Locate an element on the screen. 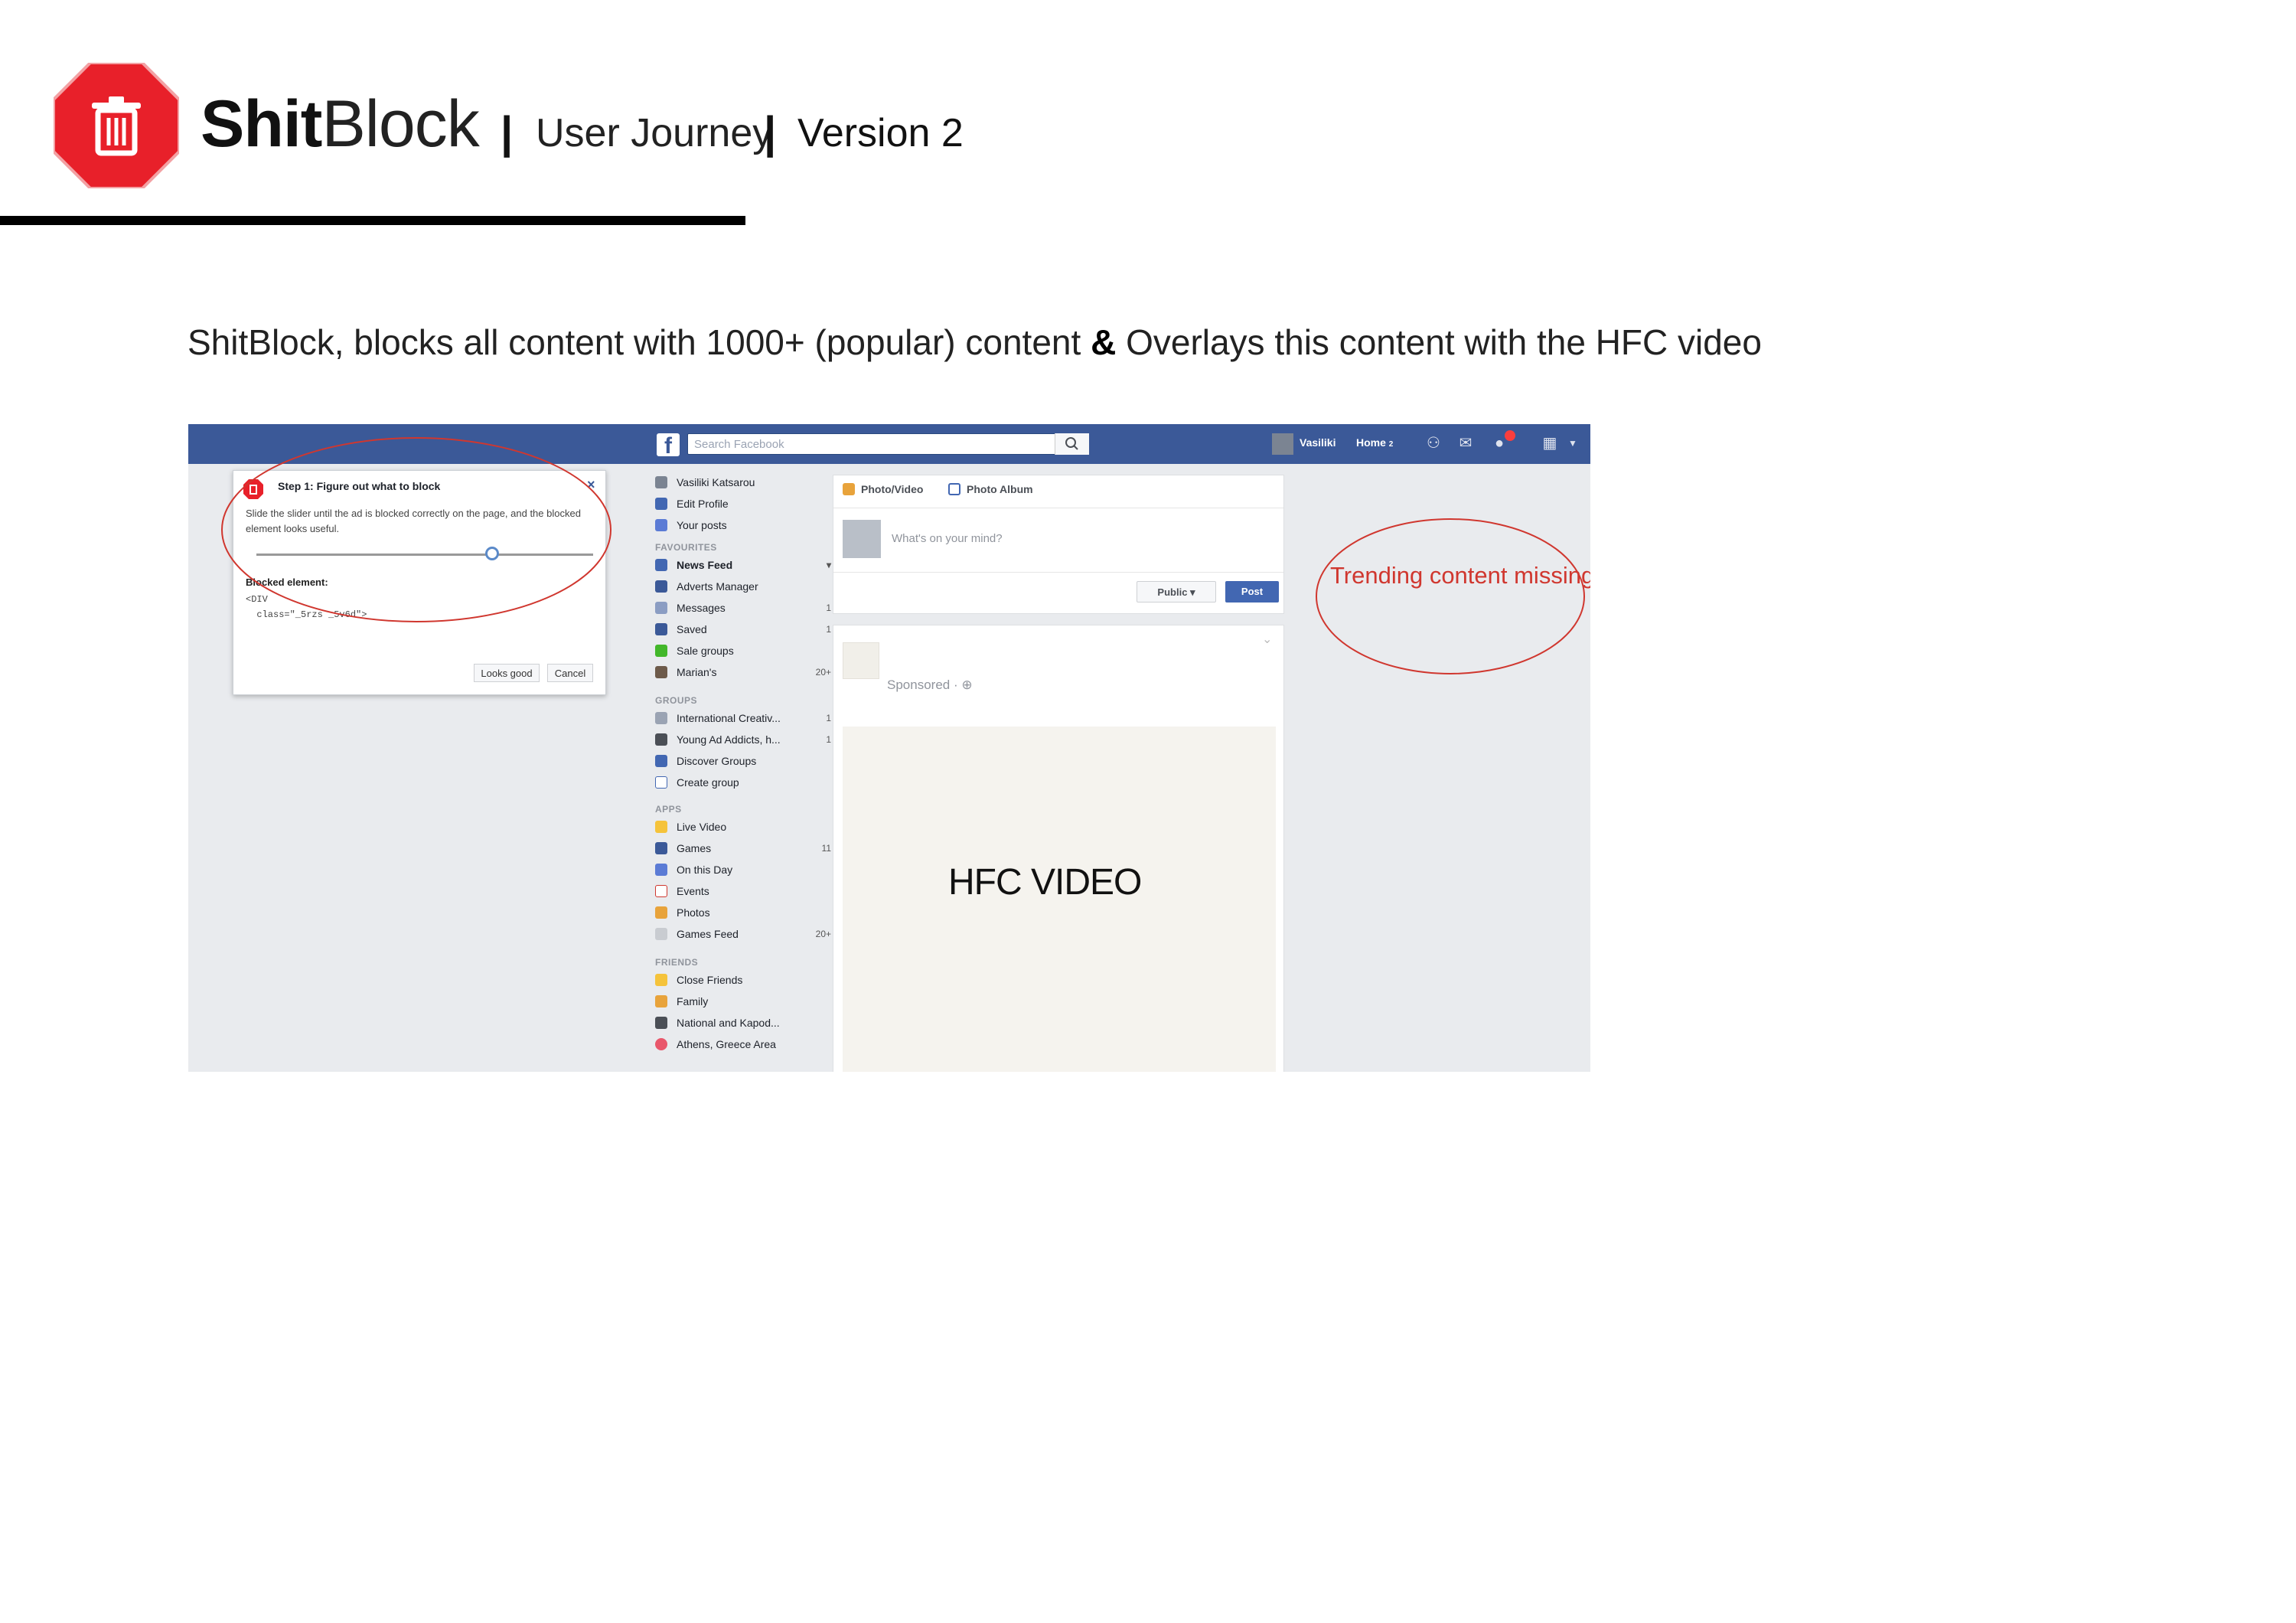 The height and width of the screenshot is (1623, 2296). plus-icon is located at coordinates (661, 782).